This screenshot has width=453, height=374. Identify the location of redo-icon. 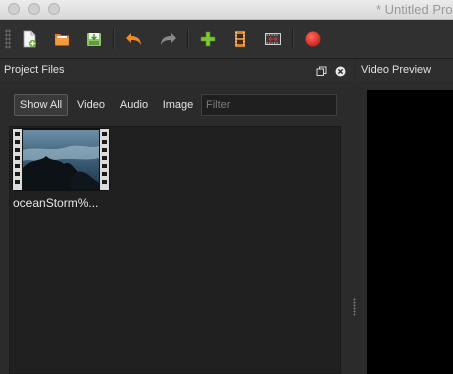
(168, 39).